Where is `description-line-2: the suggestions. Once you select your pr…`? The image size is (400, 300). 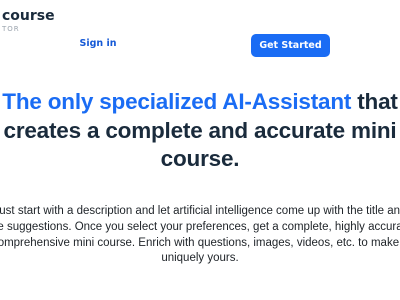
description-line-2: the suggestions. Once you select your pr… is located at coordinates (200, 226).